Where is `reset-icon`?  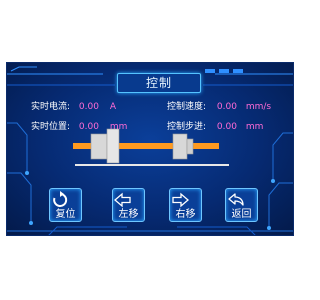
reset-icon is located at coordinates (60, 199).